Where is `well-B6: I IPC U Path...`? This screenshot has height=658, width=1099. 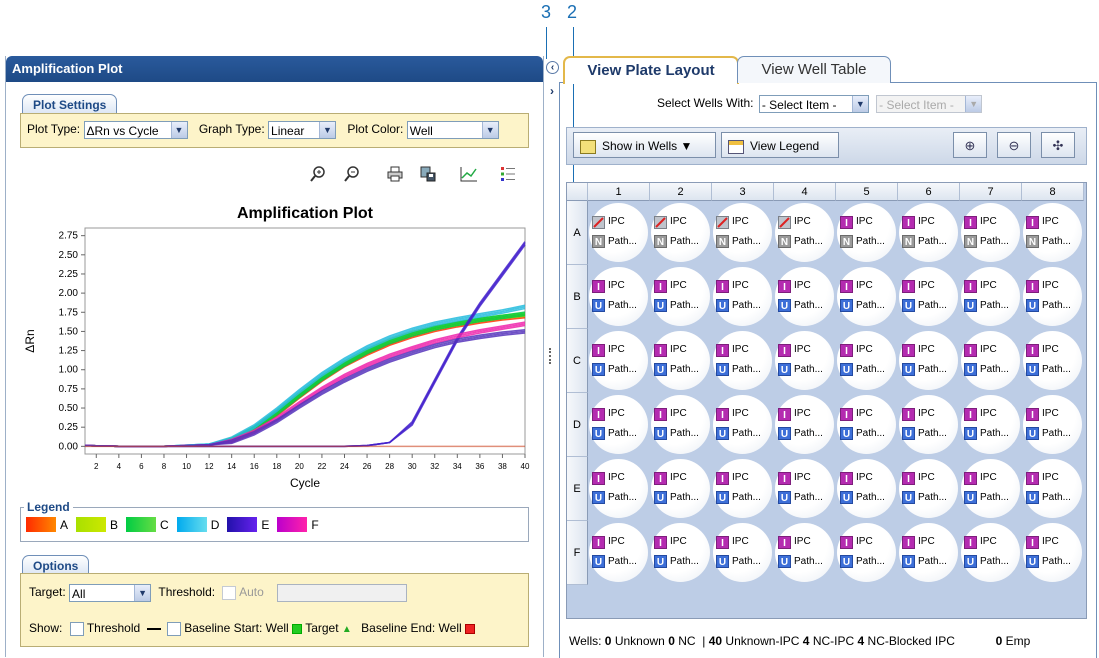 well-B6: I IPC U Path... is located at coordinates (928, 296).